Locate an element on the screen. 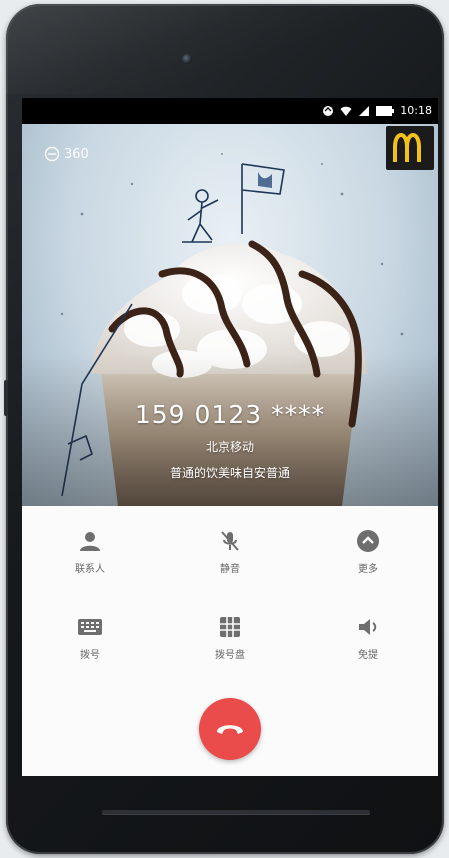  brand-logo is located at coordinates (410, 148).